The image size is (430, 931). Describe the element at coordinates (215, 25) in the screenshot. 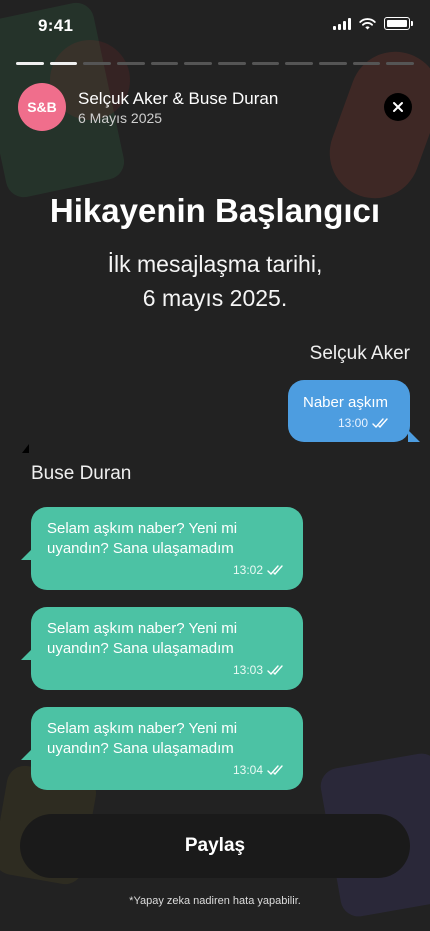

I see `status-bar: 9:41` at that location.